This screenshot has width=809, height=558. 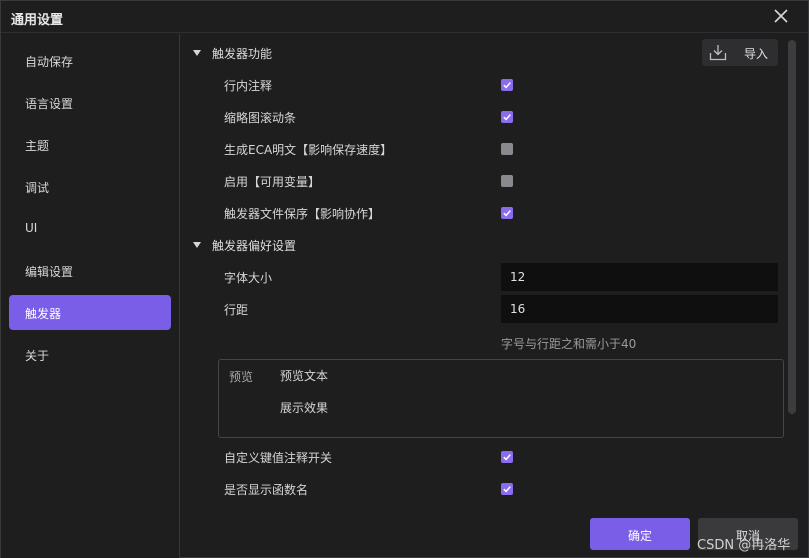 I want to click on sidebar-item-trigger: 触发器, so click(x=90, y=312).